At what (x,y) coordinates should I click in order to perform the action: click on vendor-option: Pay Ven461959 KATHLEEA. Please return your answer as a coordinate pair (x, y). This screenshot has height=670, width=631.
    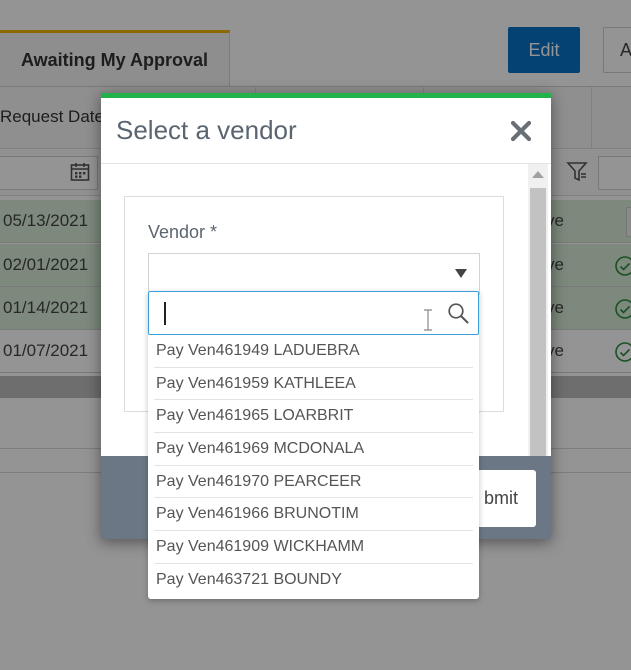
    Looking at the image, I should click on (313, 384).